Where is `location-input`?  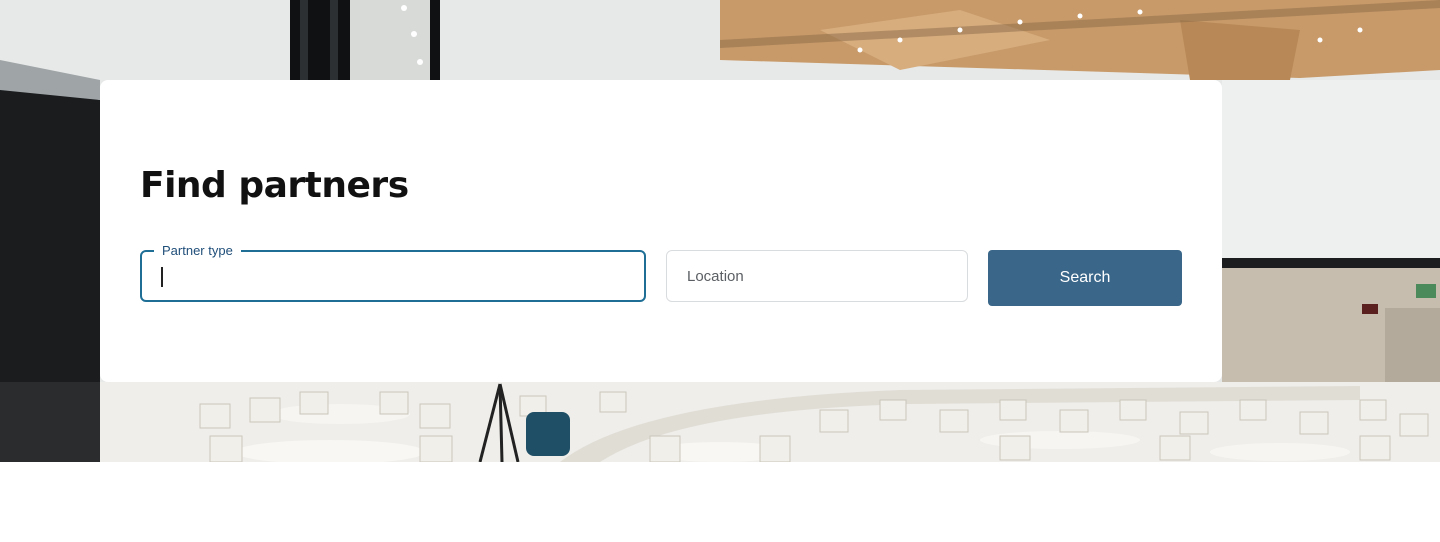
location-input is located at coordinates (817, 276).